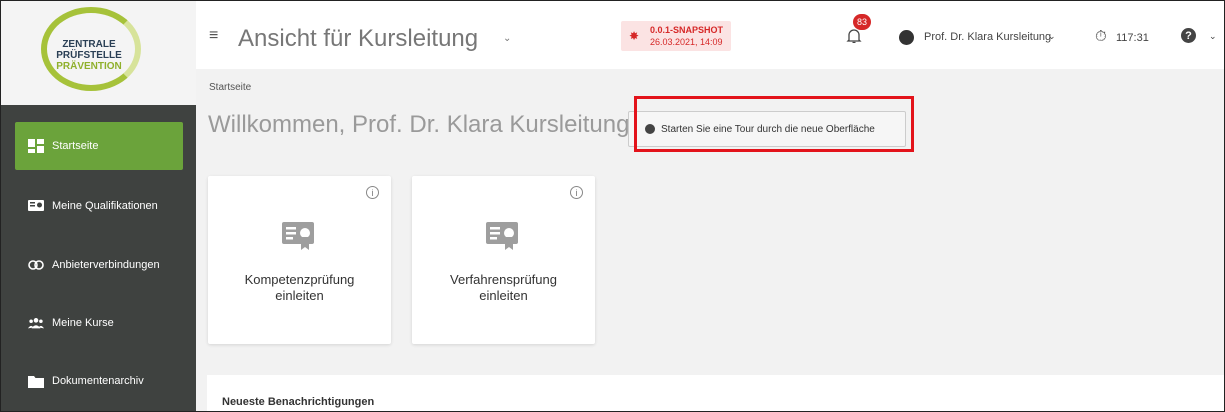  I want to click on snapshot-badge: ✸ 0.0.1-SNAPSHOT 26.03.2021, 14:09, so click(676, 36).